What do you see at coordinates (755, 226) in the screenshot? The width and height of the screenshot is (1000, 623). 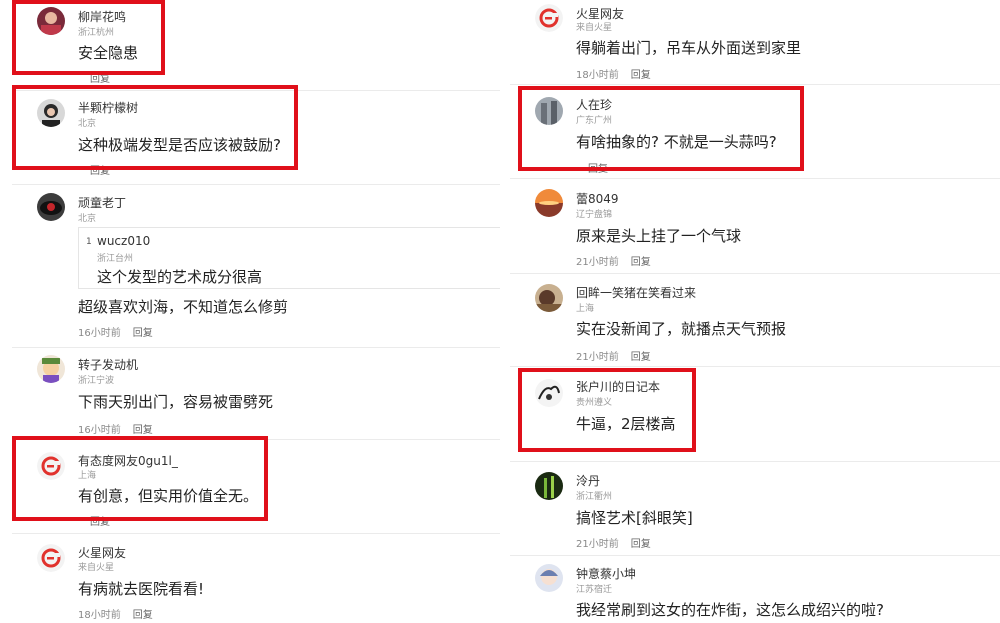 I see `comment-item: 蕾8049 辽宁盘锦 原来是头上挂了一个气球 21小时前 回复` at bounding box center [755, 226].